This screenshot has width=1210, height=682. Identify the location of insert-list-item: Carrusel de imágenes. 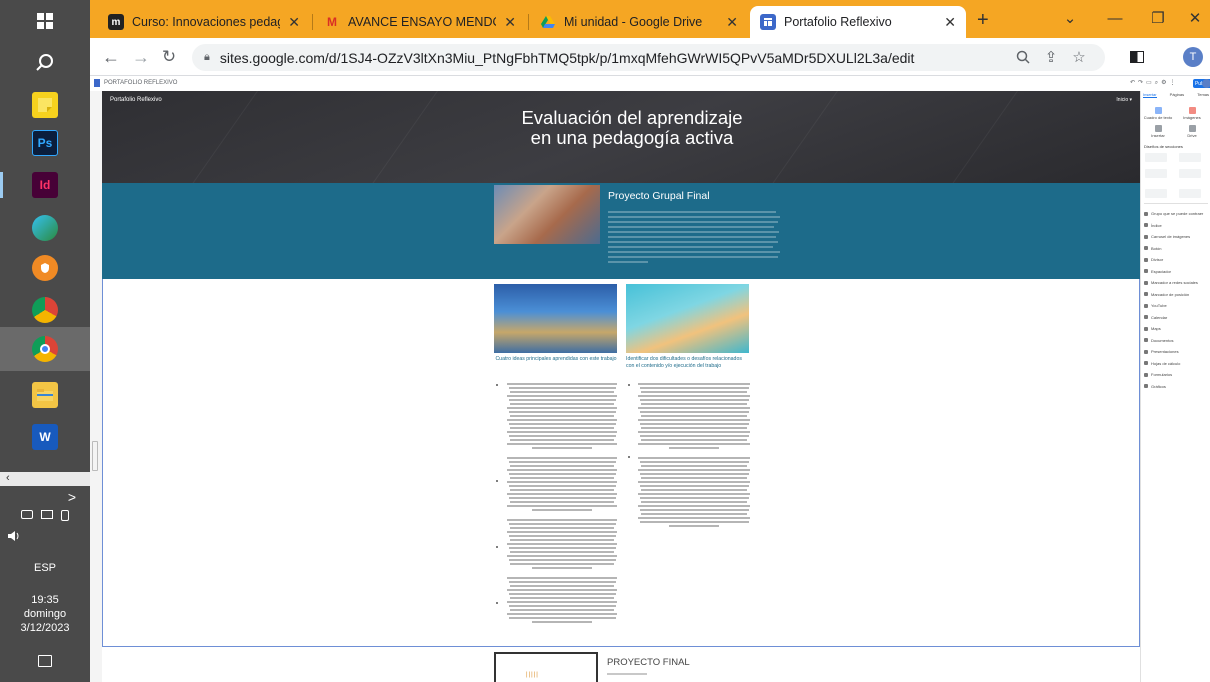
(1167, 236).